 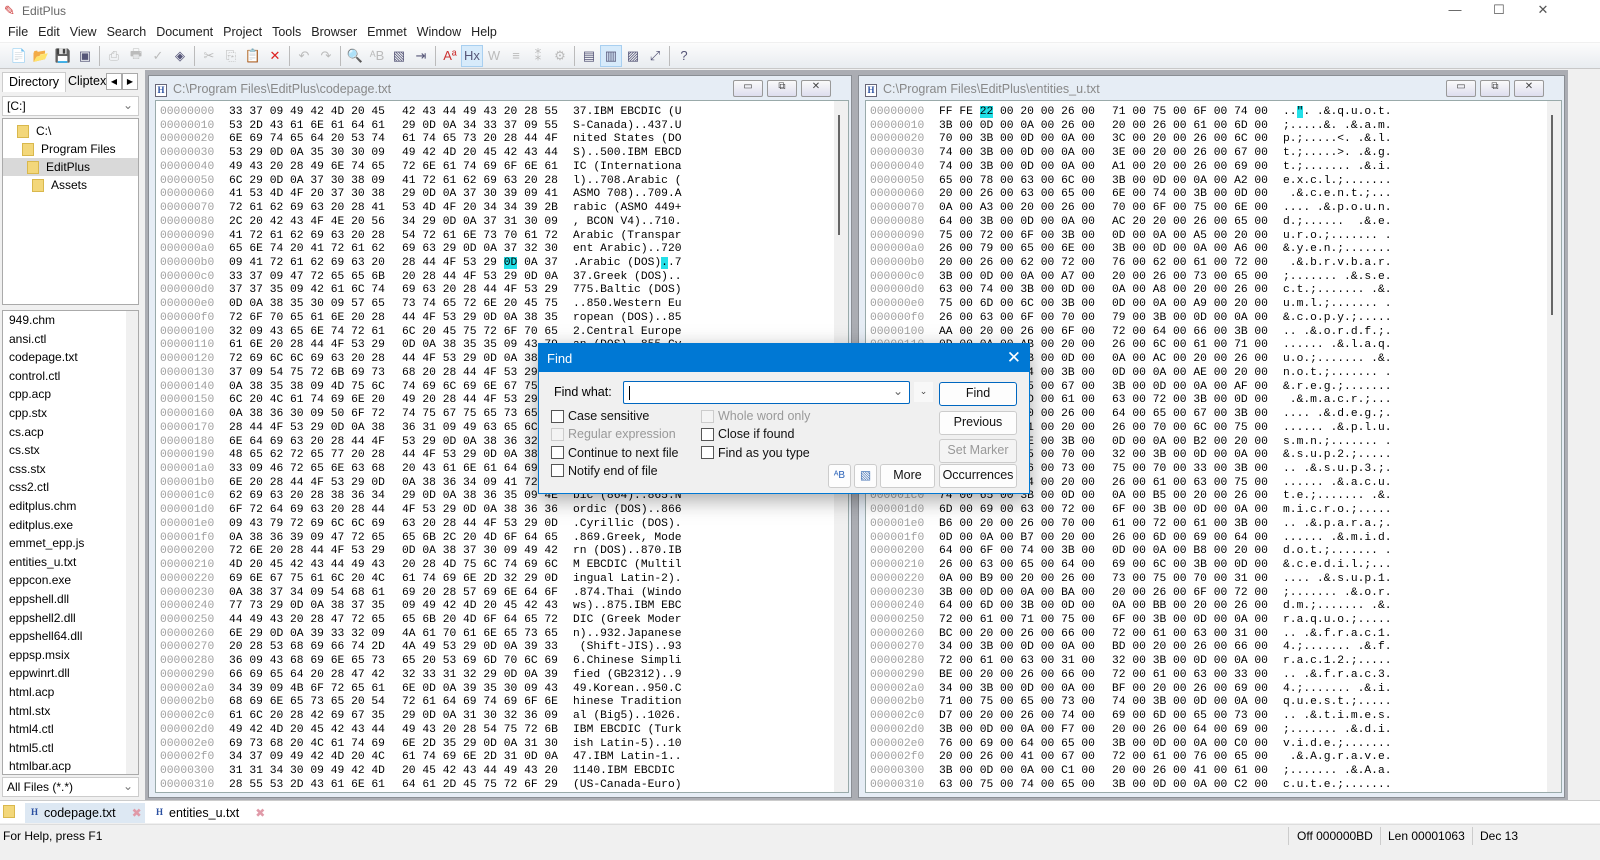 What do you see at coordinates (1543, 11) in the screenshot?
I see `close-button: ✕` at bounding box center [1543, 11].